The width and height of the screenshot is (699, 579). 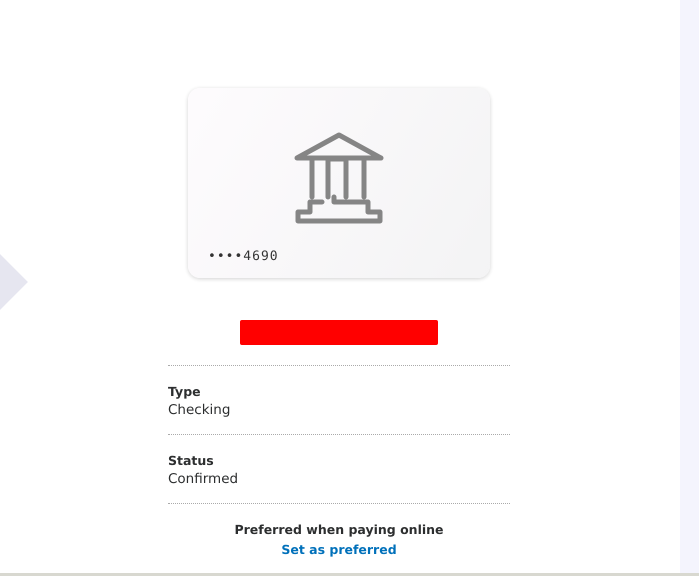 I want to click on detail-value: Confirmed, so click(x=203, y=479).